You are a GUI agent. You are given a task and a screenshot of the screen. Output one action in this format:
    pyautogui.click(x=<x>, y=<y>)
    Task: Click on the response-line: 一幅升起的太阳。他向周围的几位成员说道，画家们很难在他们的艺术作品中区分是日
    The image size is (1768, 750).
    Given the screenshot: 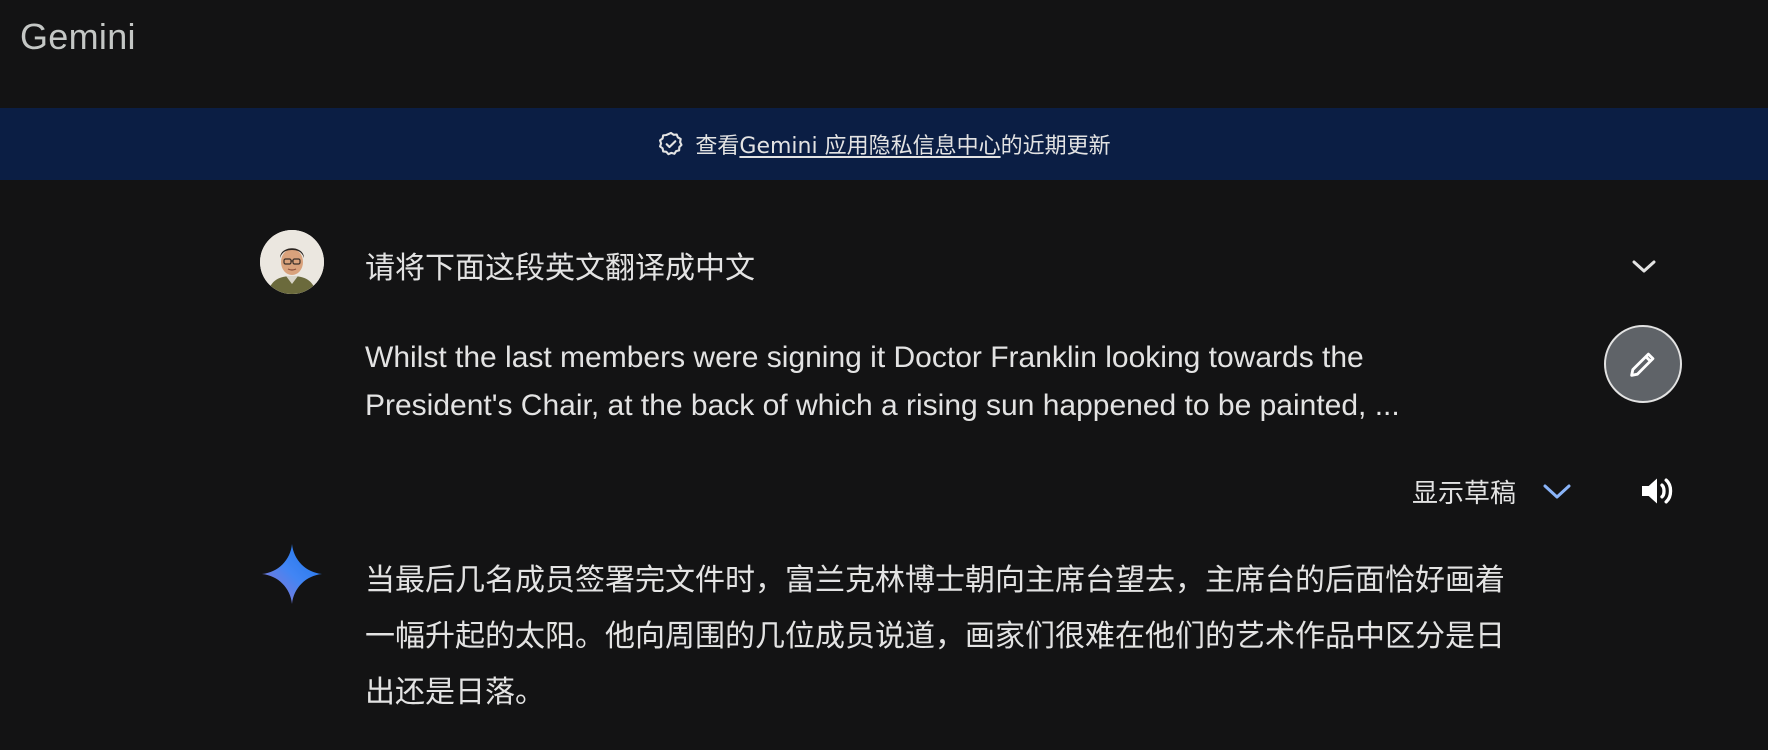 What is the action you would take?
    pyautogui.click(x=935, y=636)
    